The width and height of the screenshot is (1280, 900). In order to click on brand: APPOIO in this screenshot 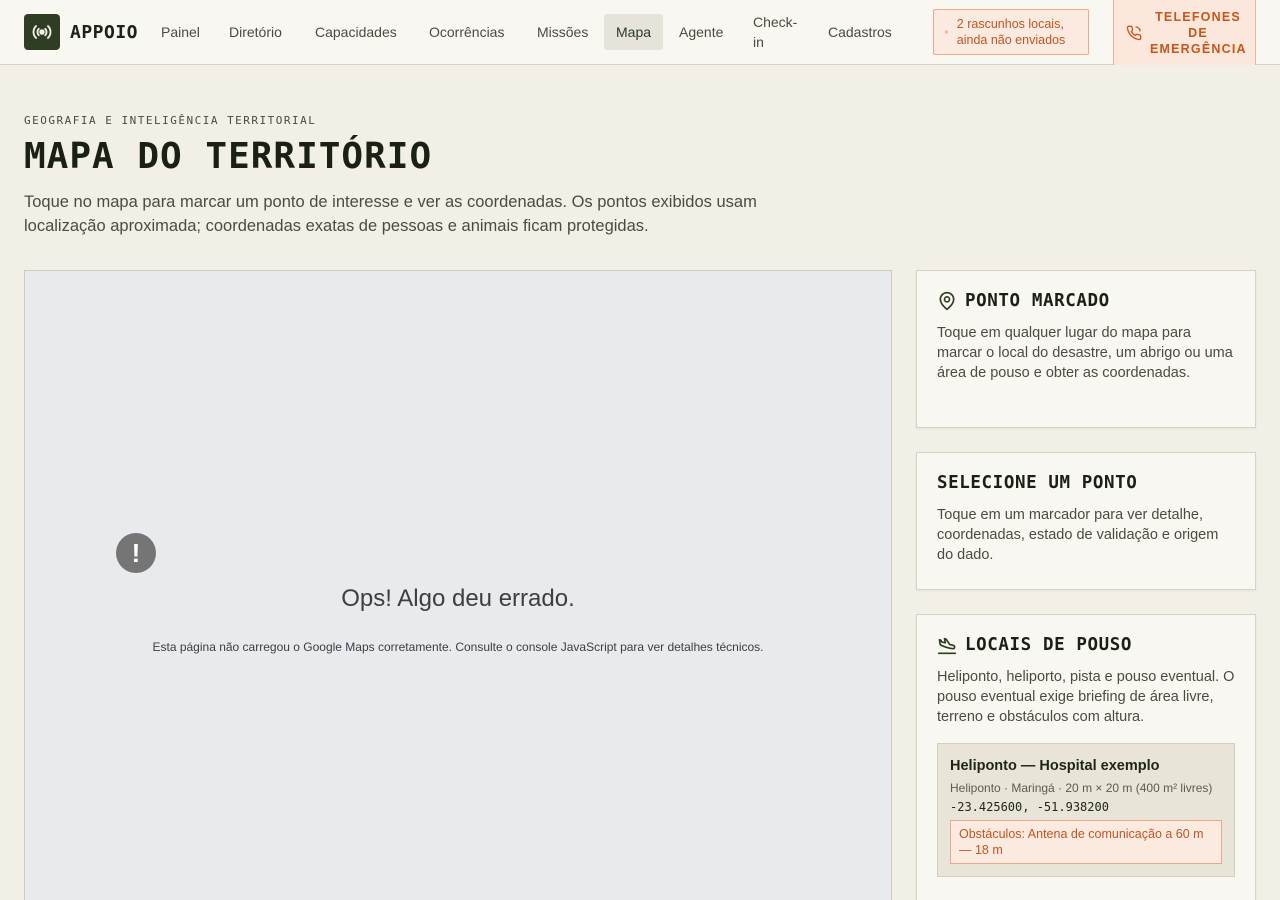, I will do `click(81, 32)`.